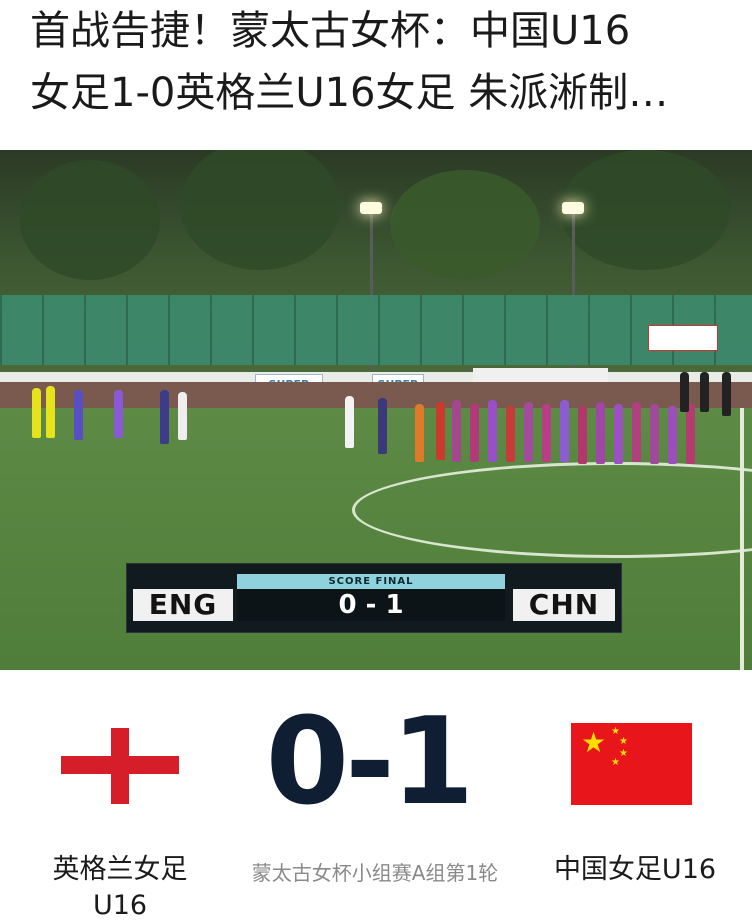 The height and width of the screenshot is (924, 752). Describe the element at coordinates (594, 742) in the screenshot. I see `flag-large-star: ★` at that location.